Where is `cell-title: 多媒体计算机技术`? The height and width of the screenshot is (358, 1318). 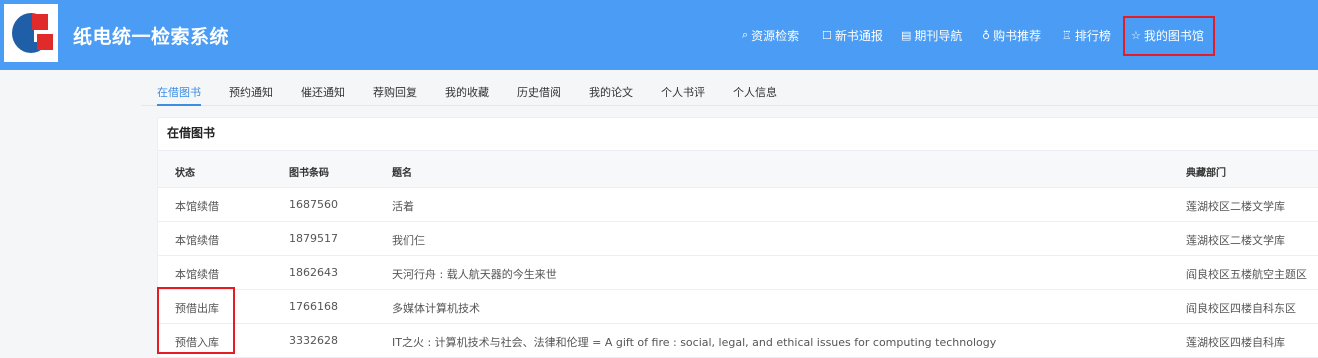
cell-title: 多媒体计算机技术 is located at coordinates (436, 308).